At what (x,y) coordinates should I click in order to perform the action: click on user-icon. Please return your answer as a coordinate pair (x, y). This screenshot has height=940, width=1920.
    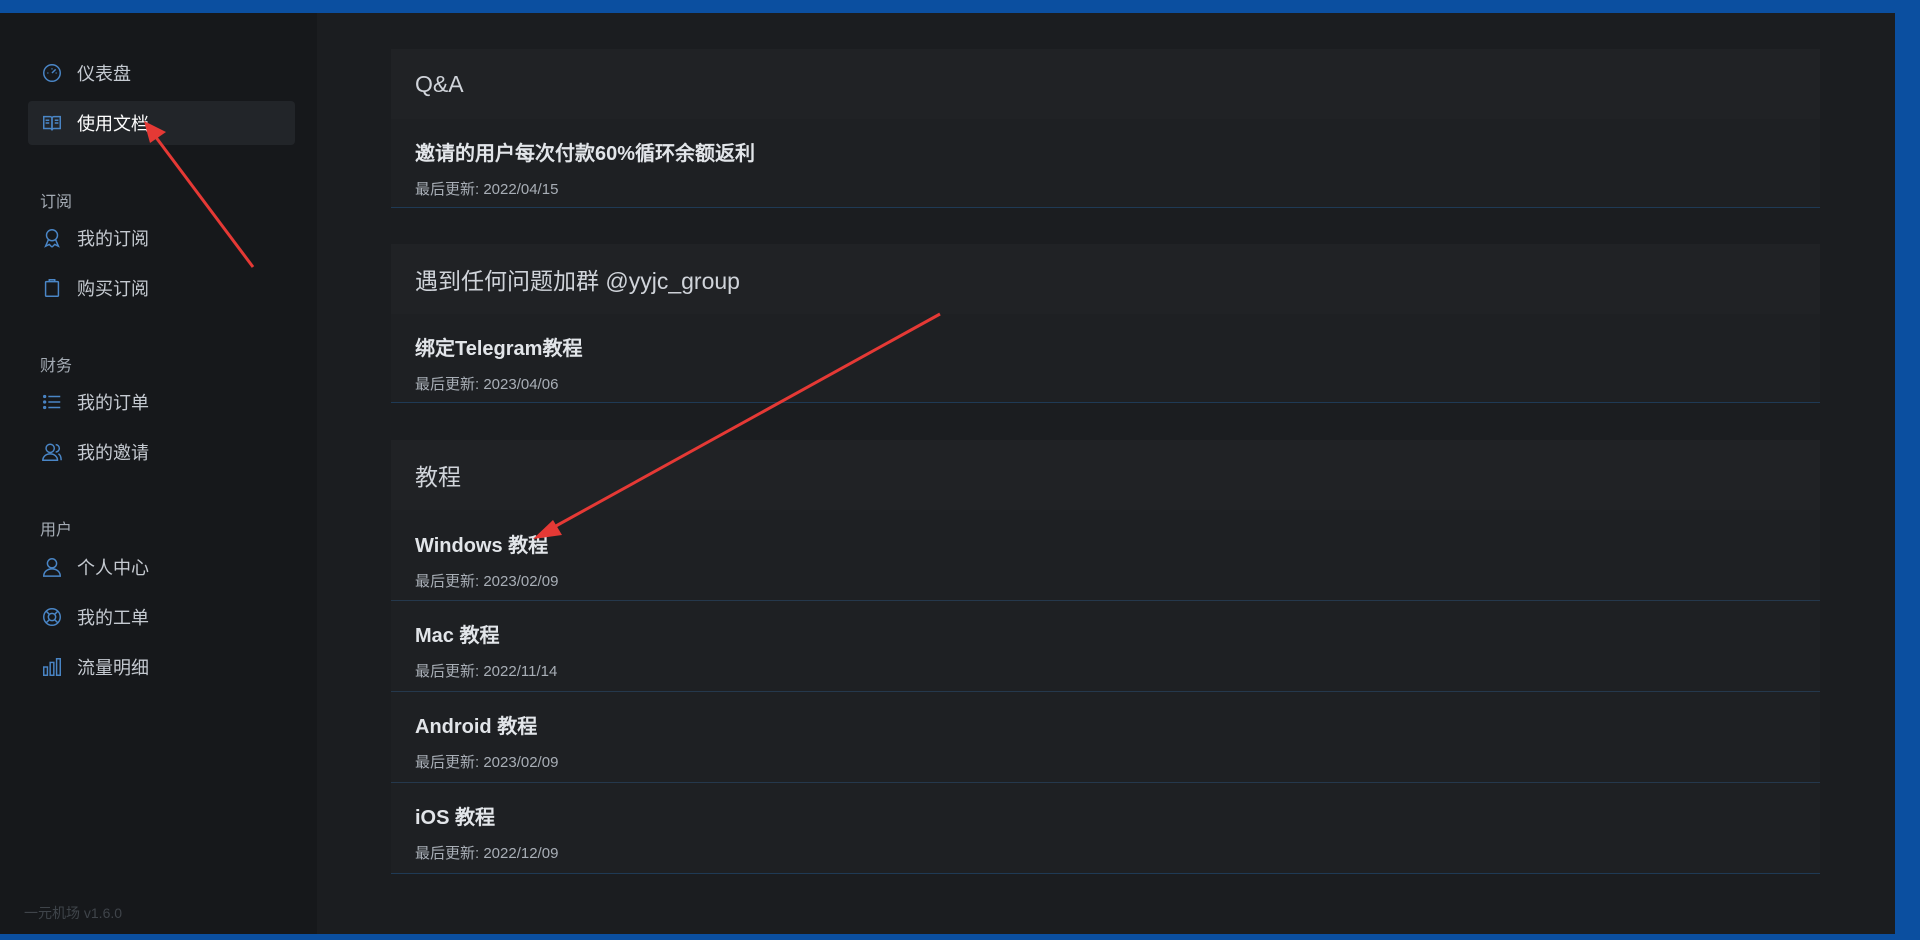
    Looking at the image, I should click on (52, 567).